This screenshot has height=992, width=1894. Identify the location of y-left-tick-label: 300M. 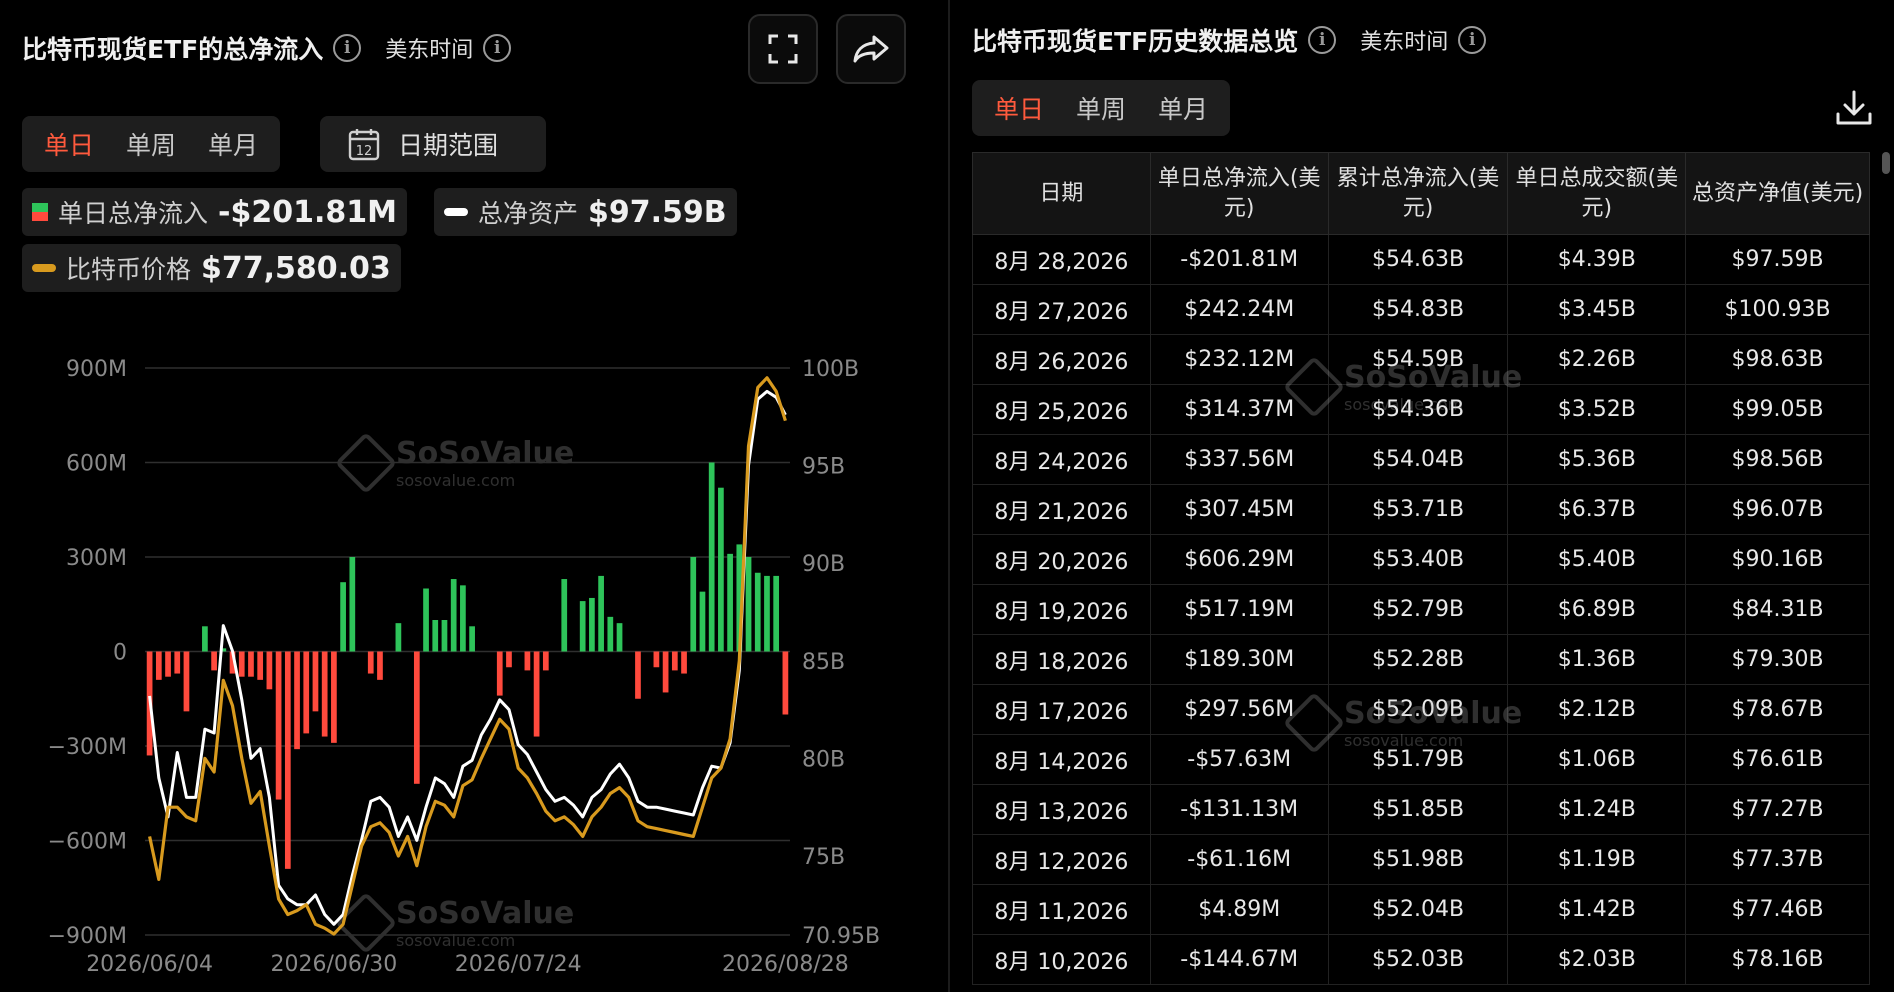
(96, 558).